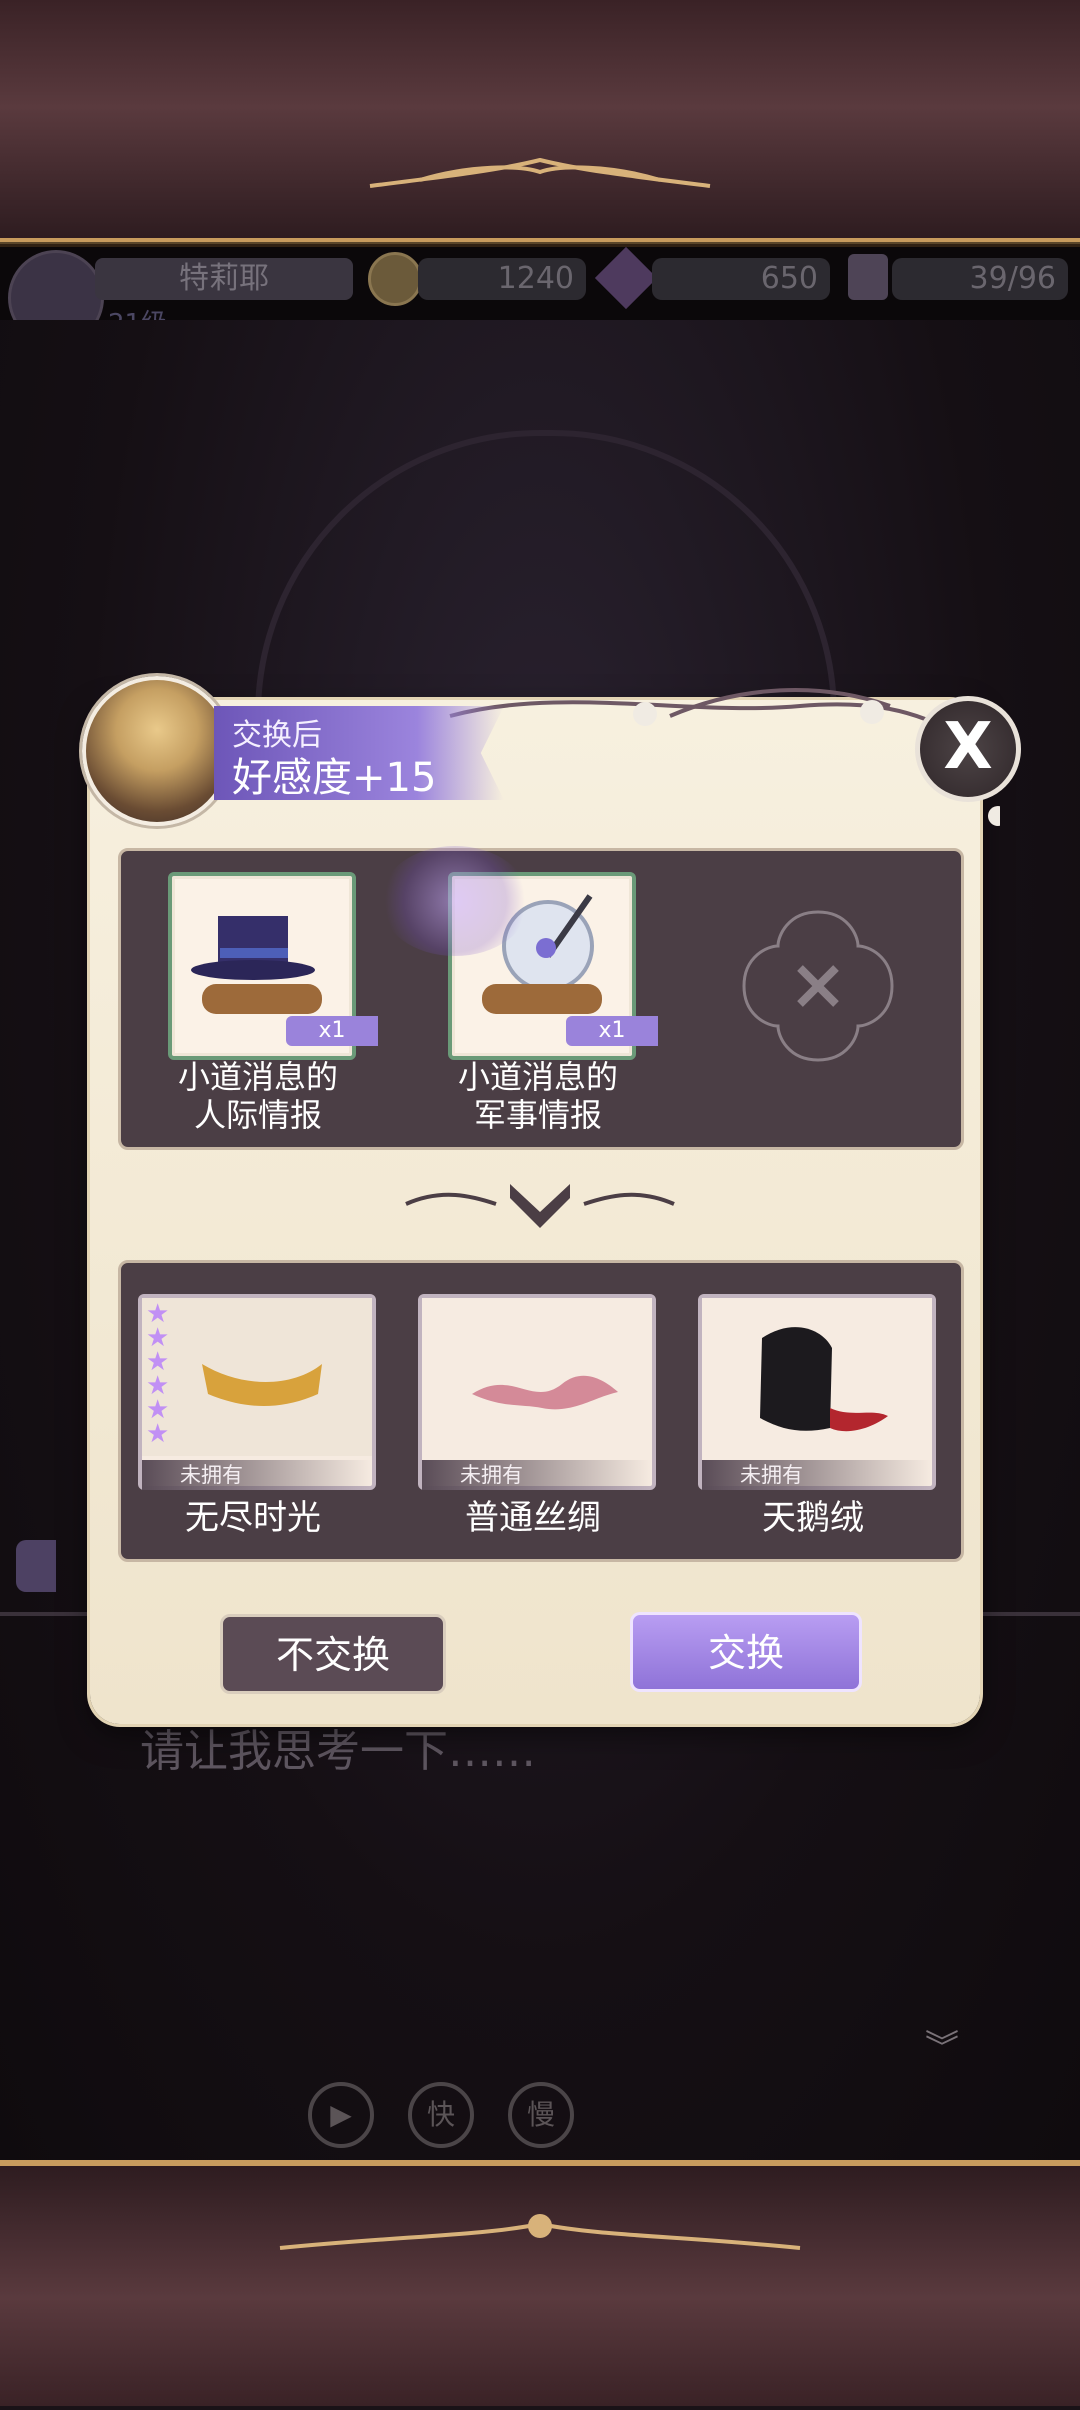  What do you see at coordinates (341, 2115) in the screenshot?
I see `auto-play-button: ▶` at bounding box center [341, 2115].